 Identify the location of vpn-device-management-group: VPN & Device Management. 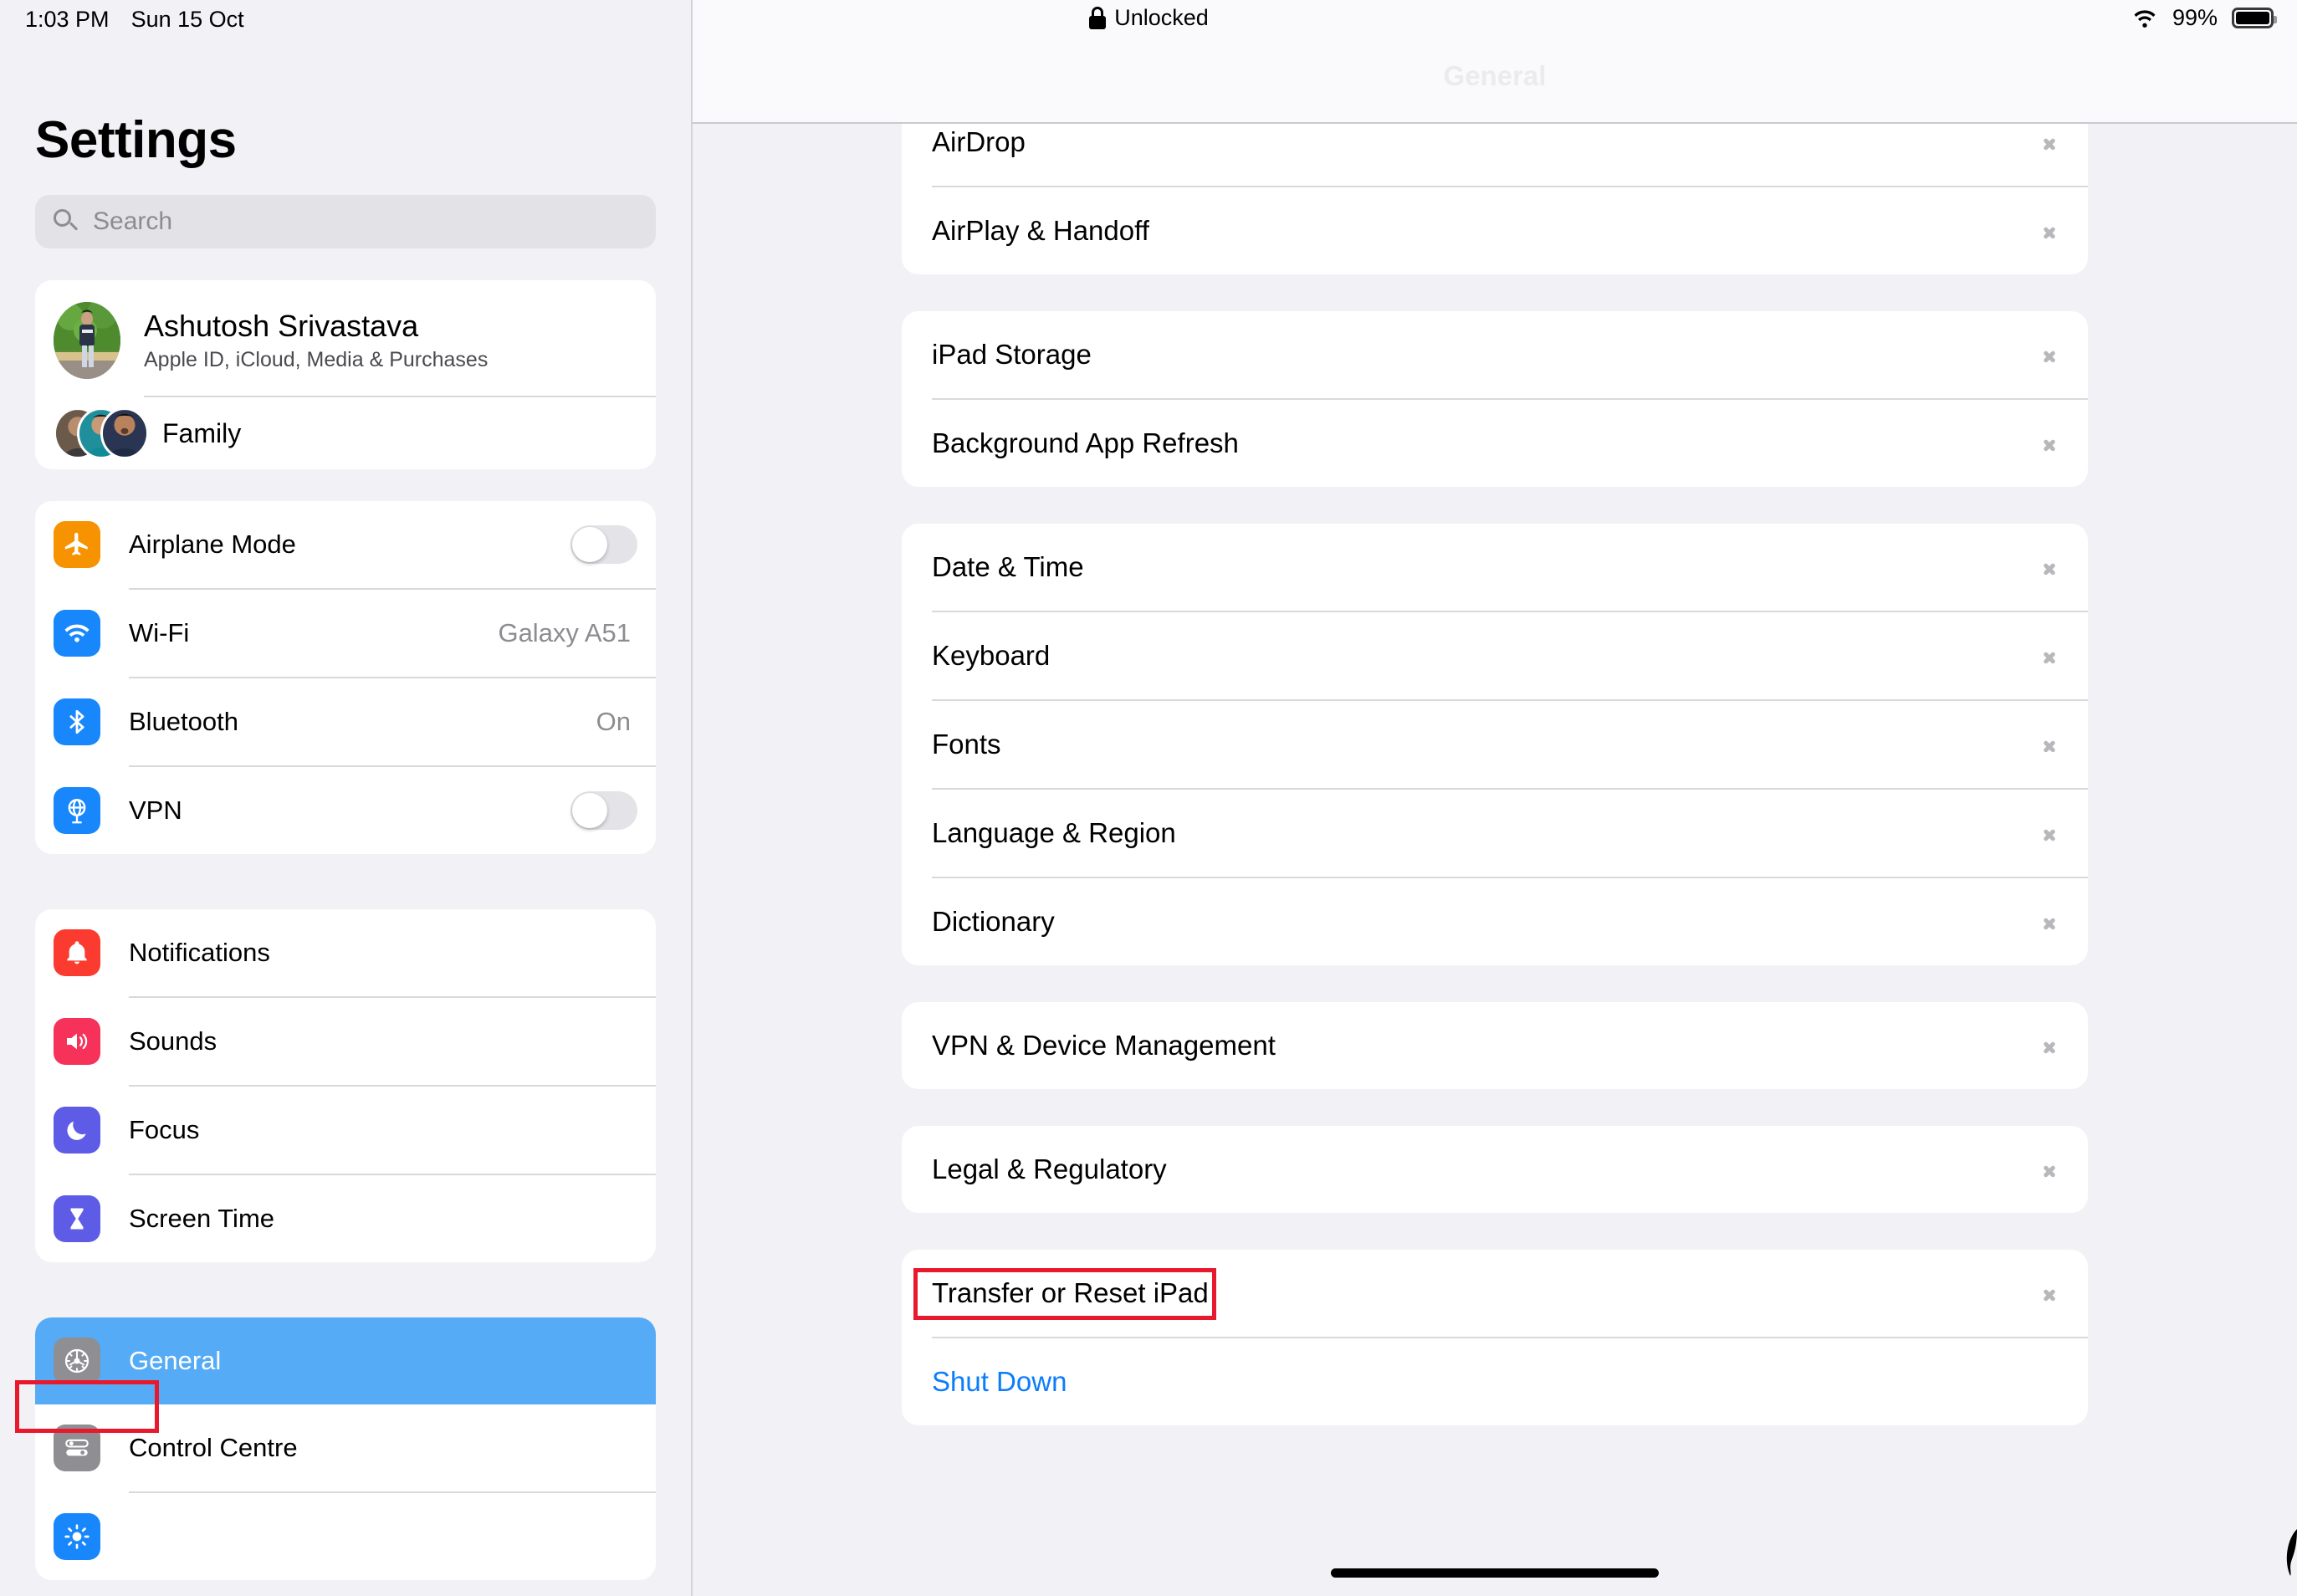
(1495, 1046).